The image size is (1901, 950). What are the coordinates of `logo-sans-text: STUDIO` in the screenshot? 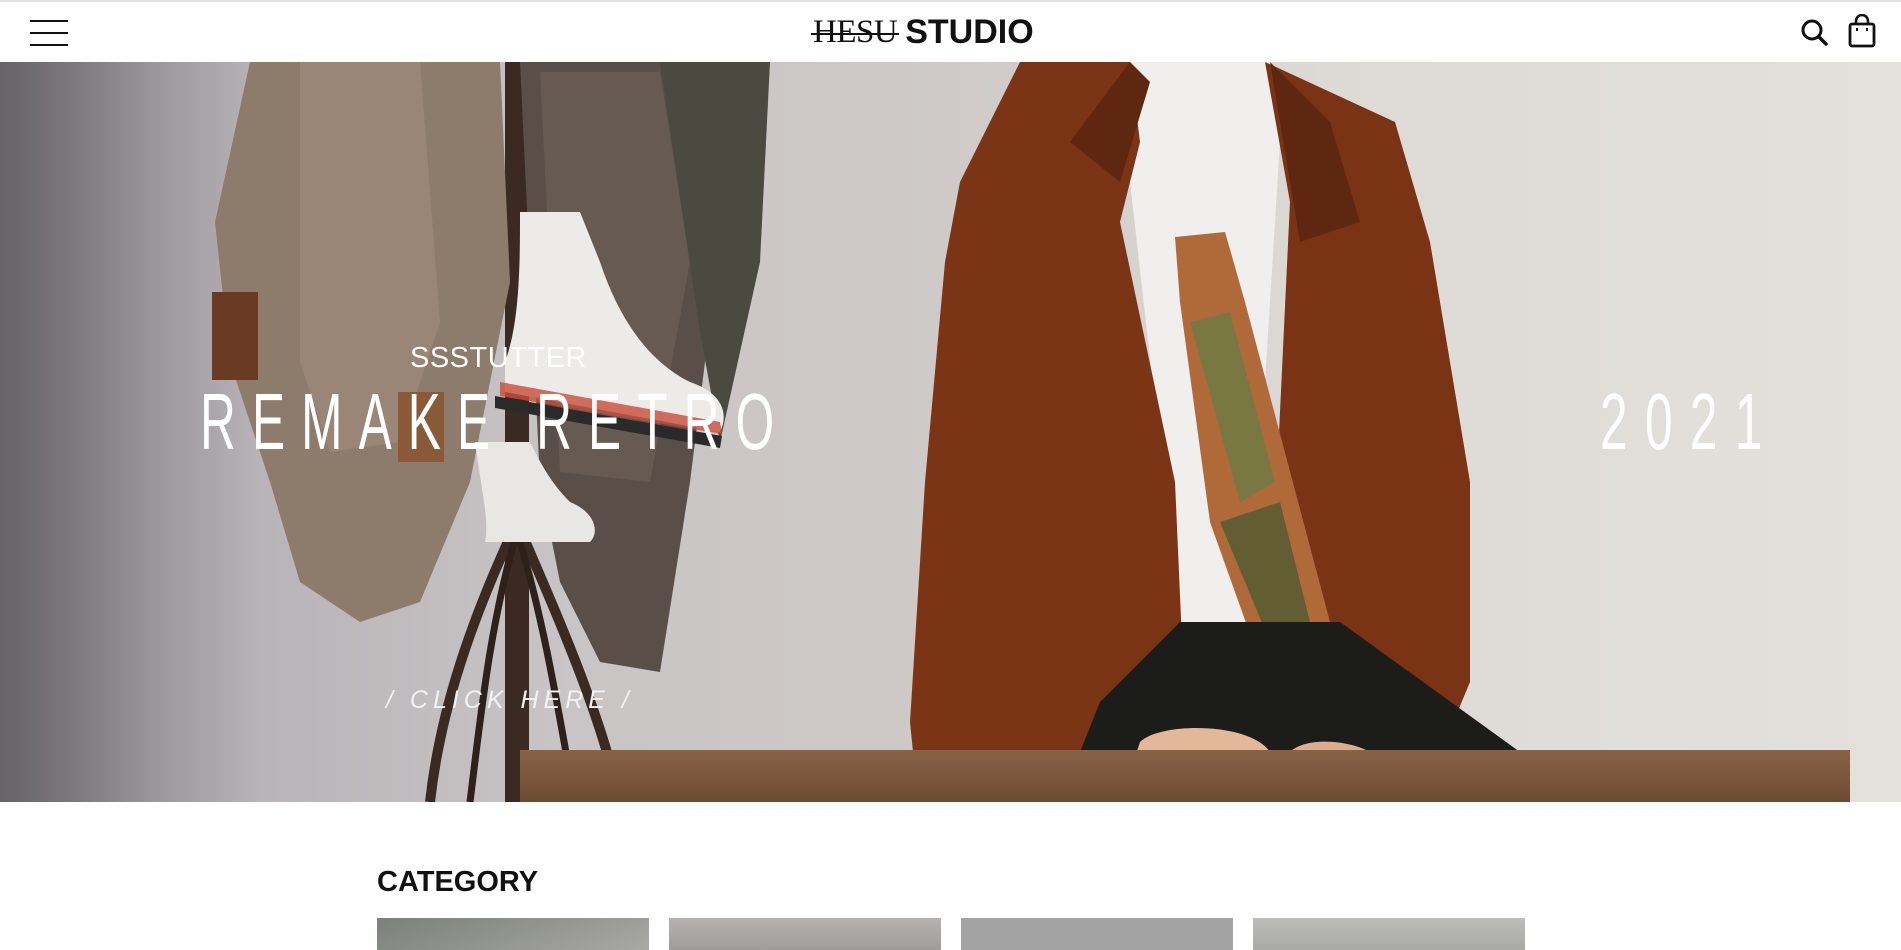 It's located at (969, 31).